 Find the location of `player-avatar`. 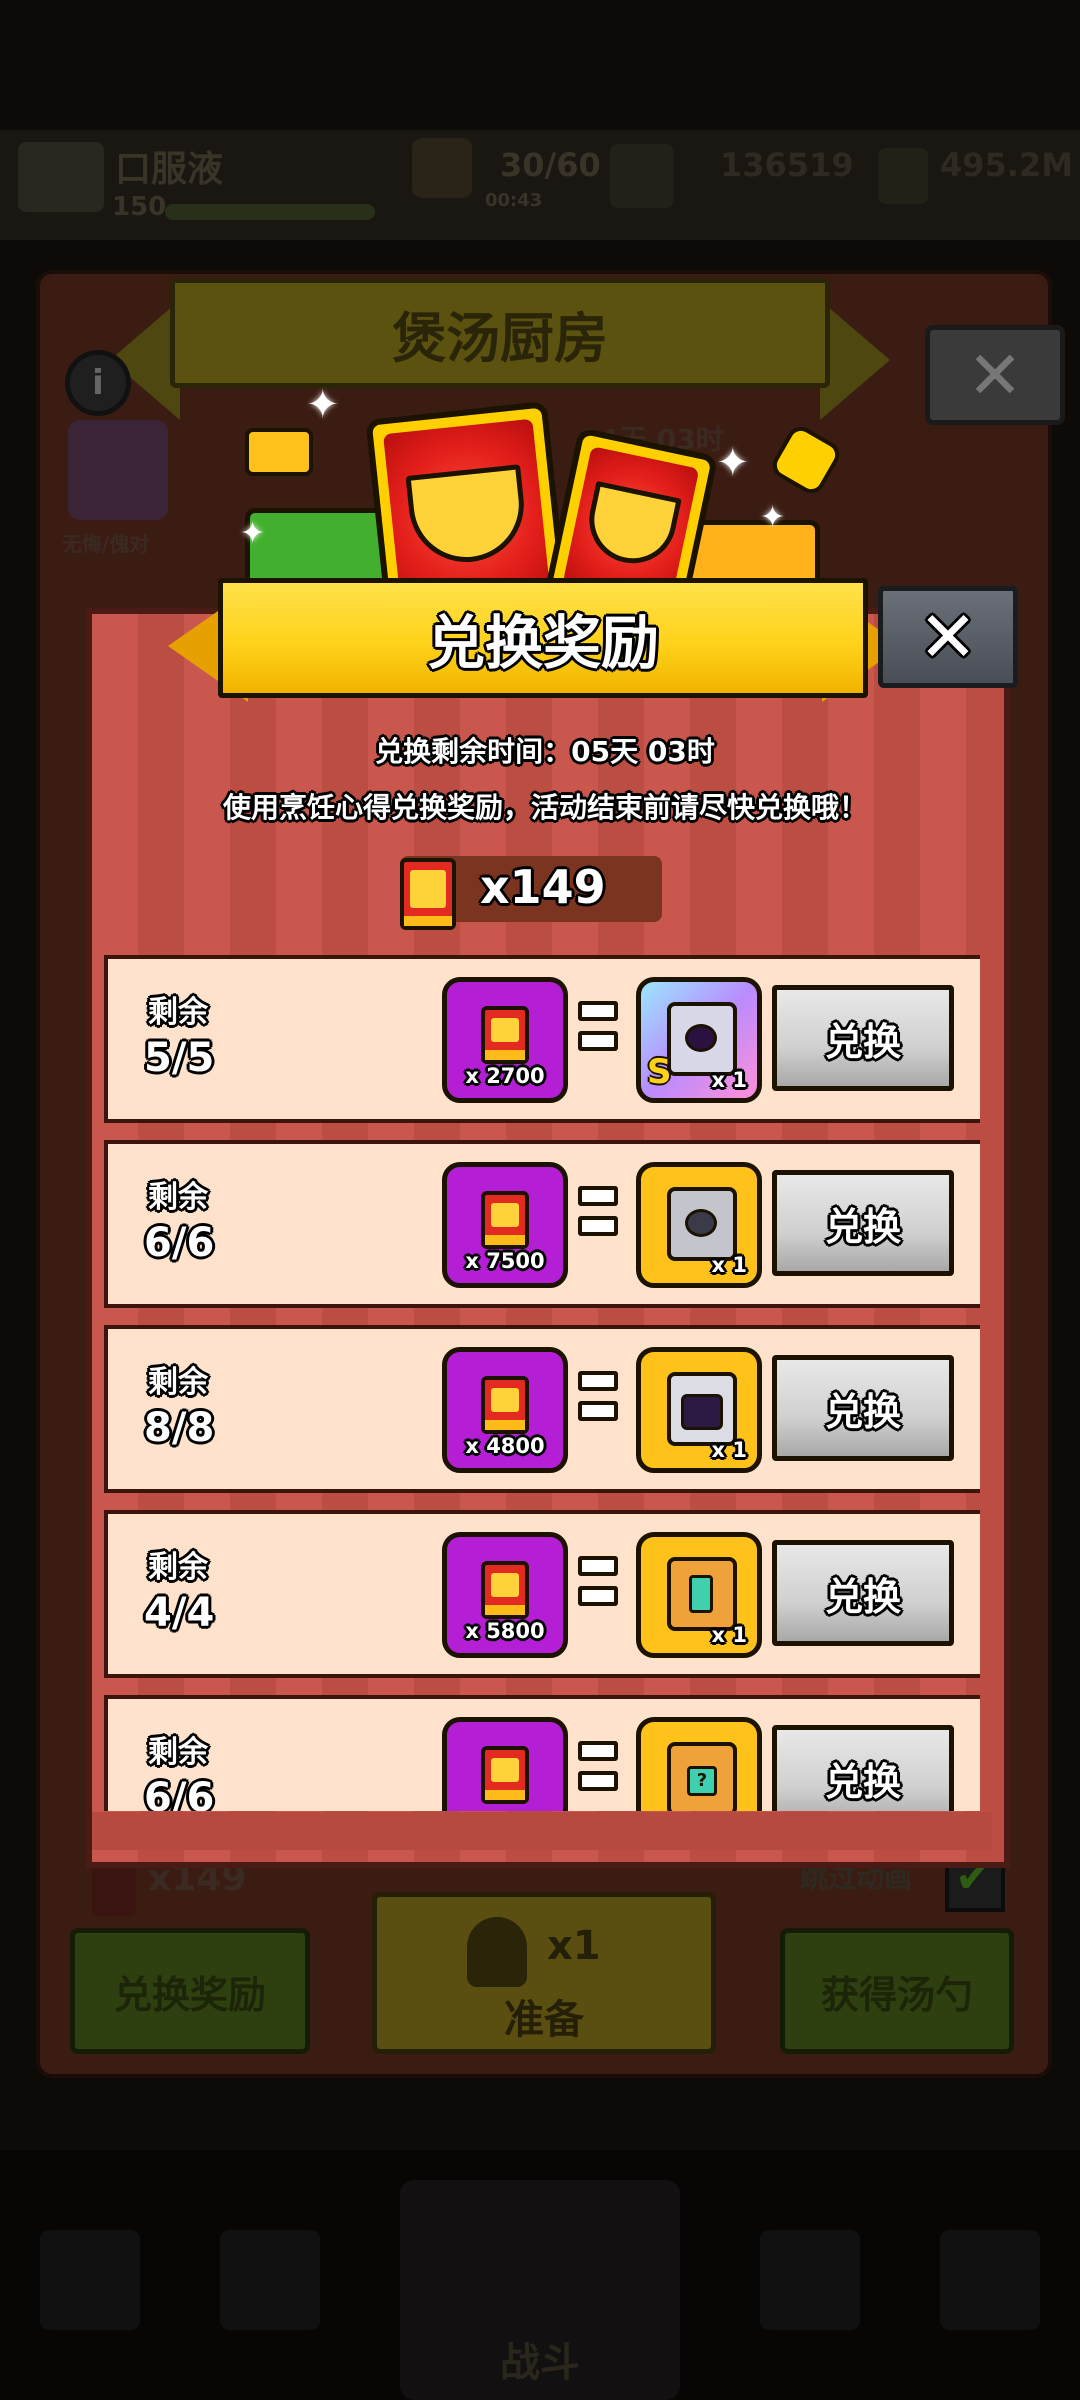

player-avatar is located at coordinates (61, 177).